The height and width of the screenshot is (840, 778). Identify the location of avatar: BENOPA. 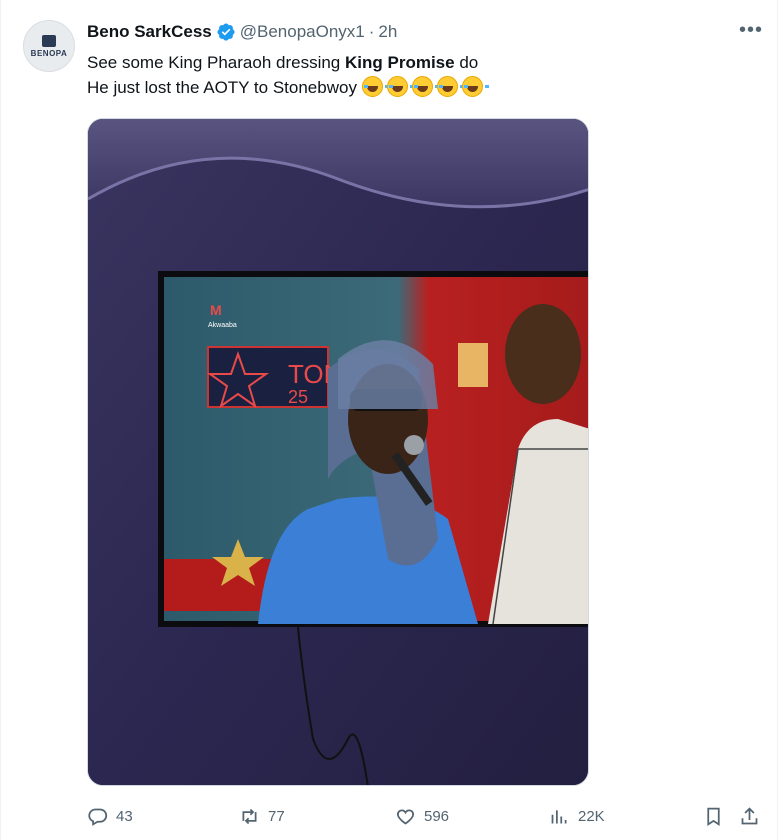
(49, 46).